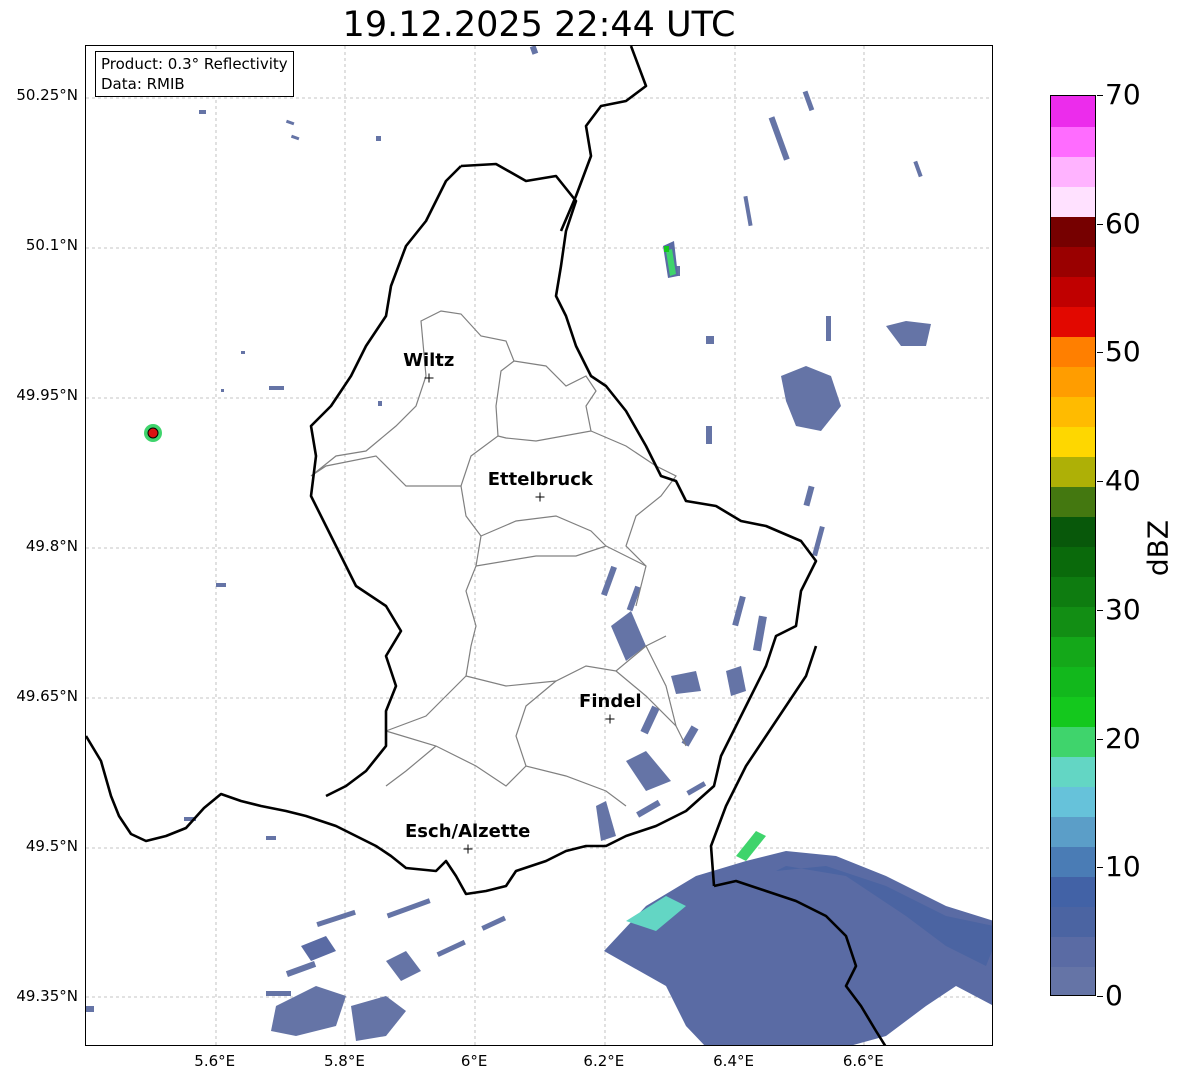 Image resolution: width=1184 pixels, height=1081 pixels. I want to click on product-label: Product: 0.3° Reflectivity, so click(194, 64).